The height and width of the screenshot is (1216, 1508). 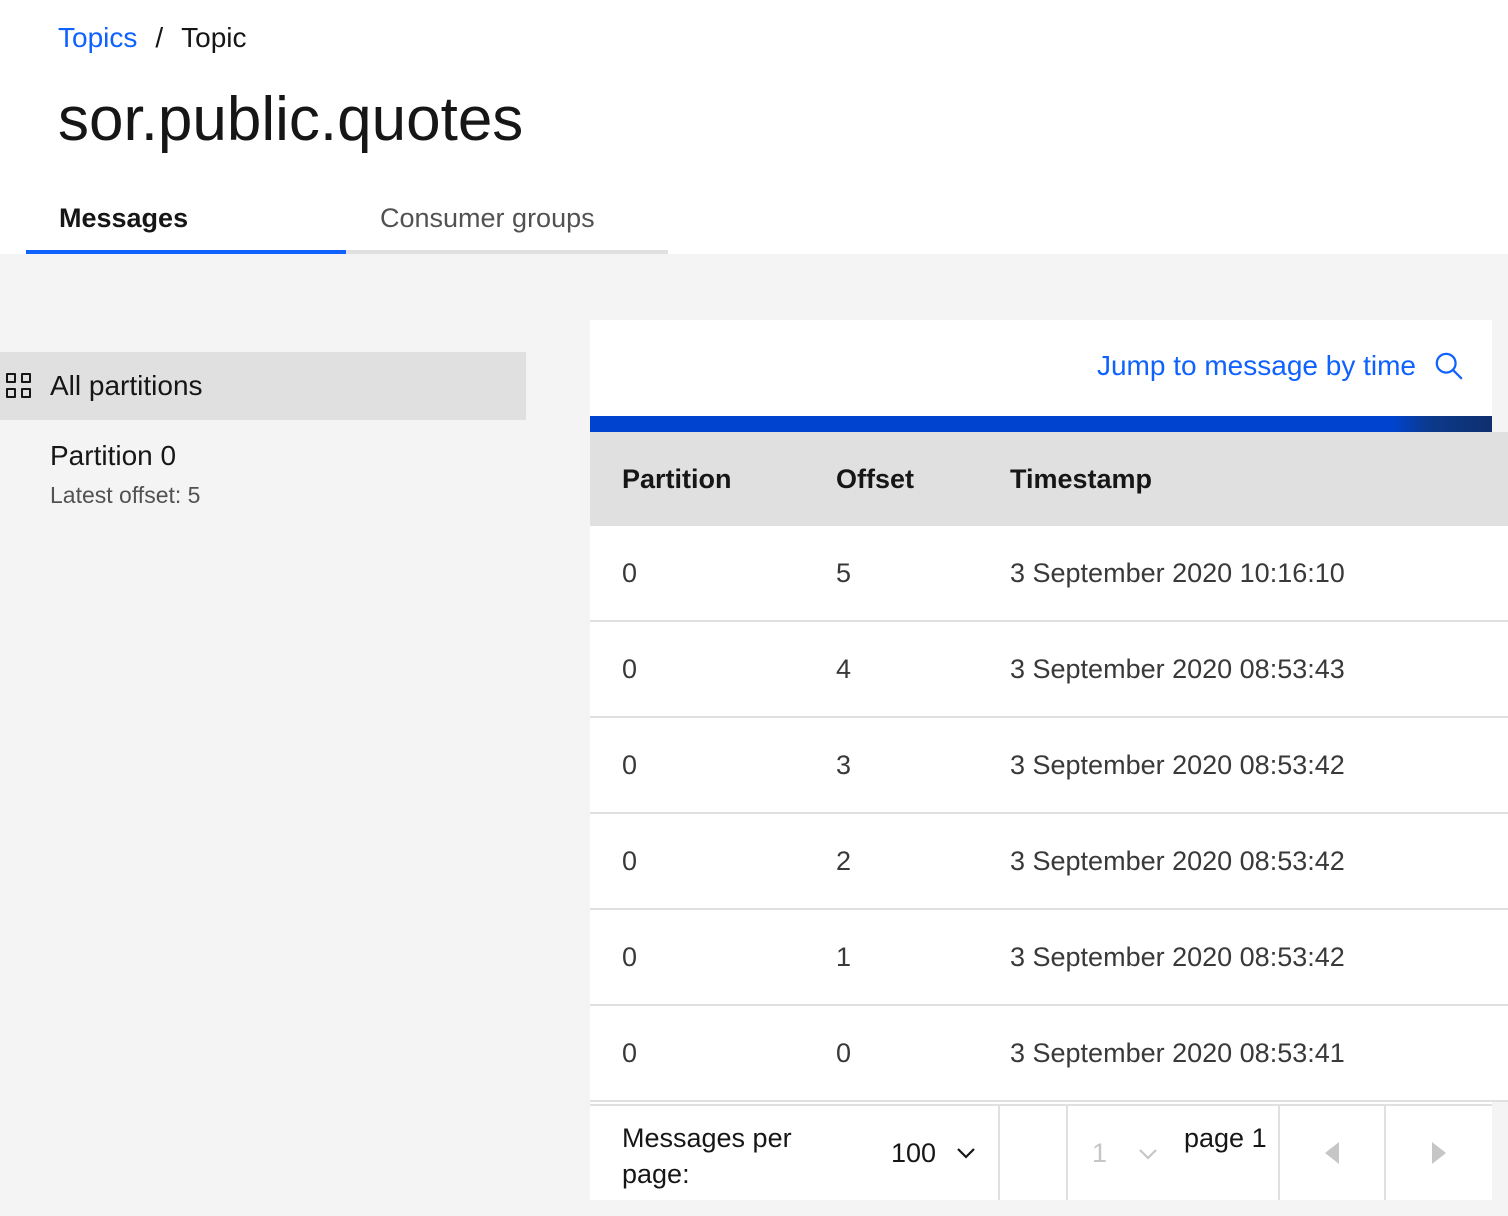 What do you see at coordinates (291, 119) in the screenshot?
I see `page-title: sor.public.quotes` at bounding box center [291, 119].